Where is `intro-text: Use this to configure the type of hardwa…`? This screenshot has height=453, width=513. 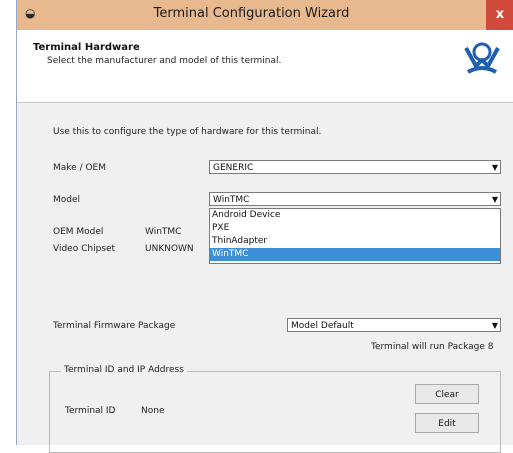
intro-text: Use this to configure the type of hardwa… is located at coordinates (187, 132).